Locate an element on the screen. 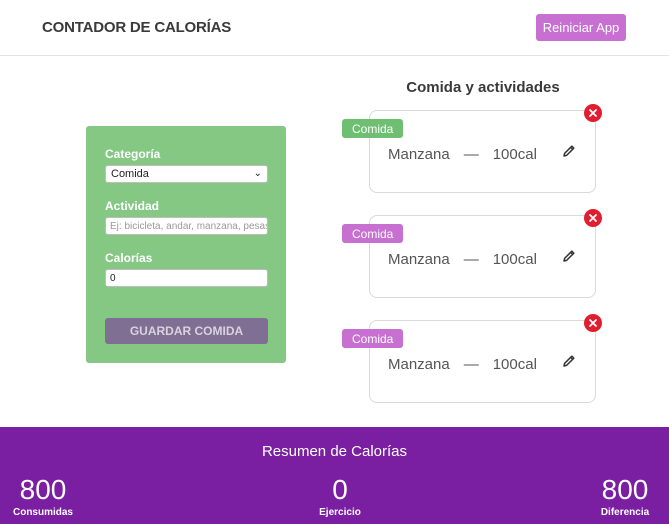  consumed-label: Consumidas is located at coordinates (42, 512).